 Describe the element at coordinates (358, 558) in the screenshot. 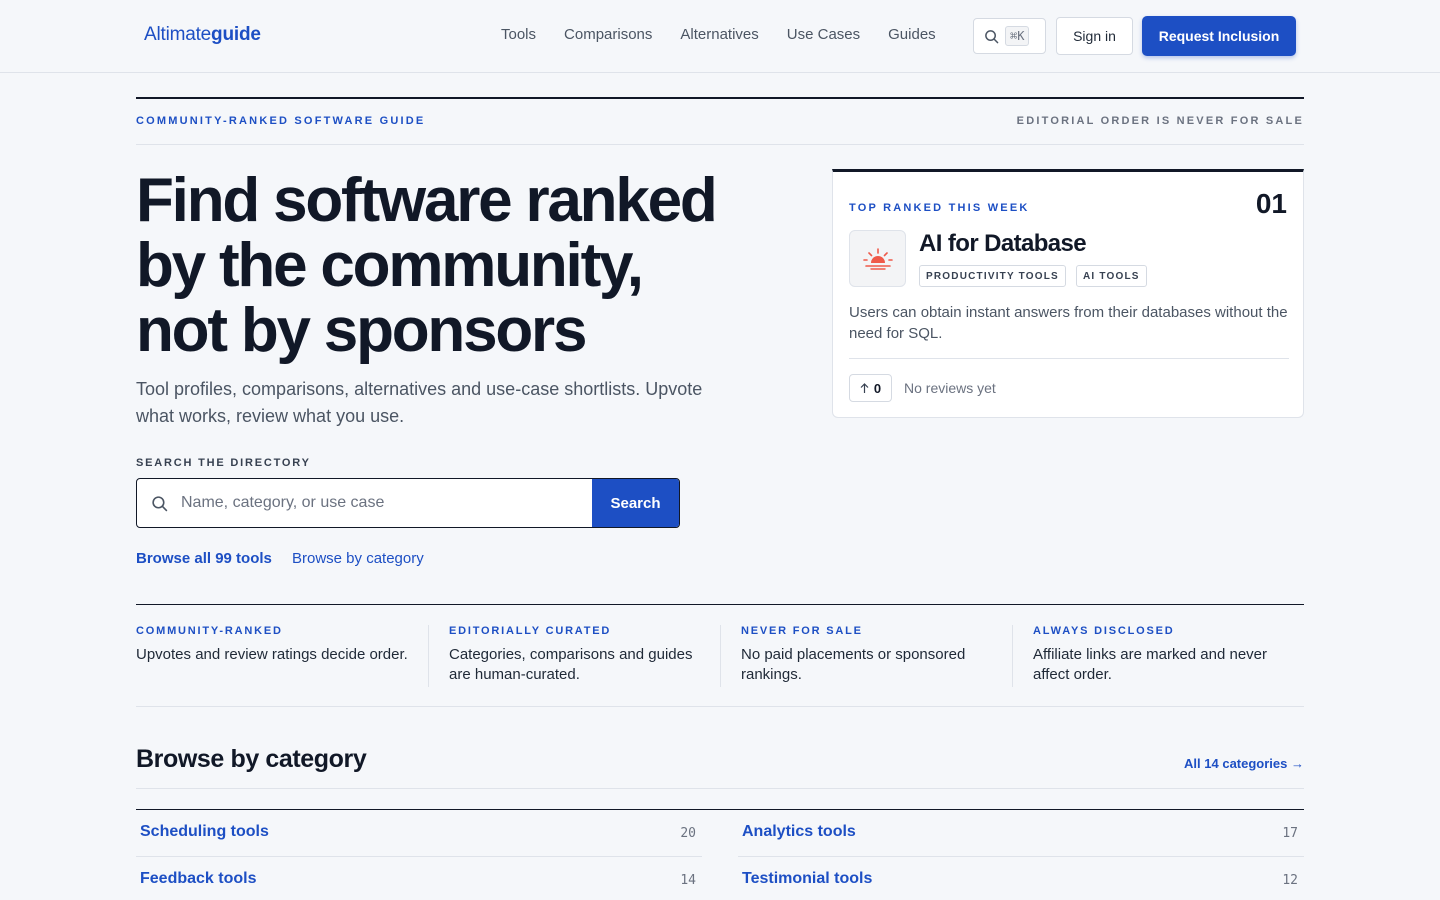

I see `browse-by-category-link: Browse by category` at that location.